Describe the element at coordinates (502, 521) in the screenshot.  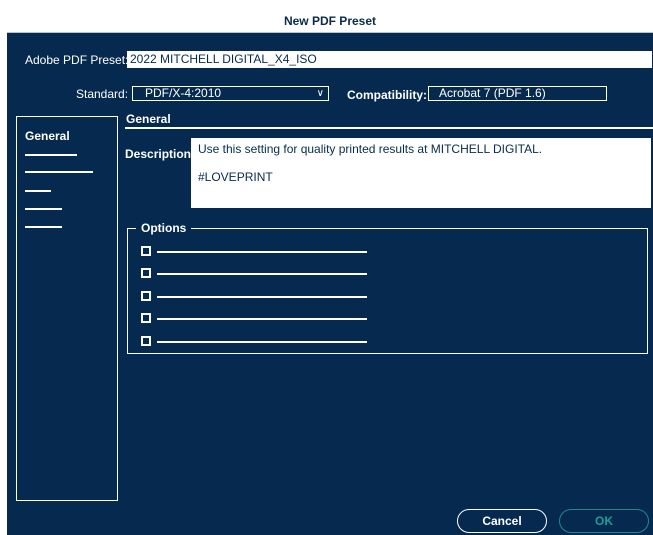
I see `cancel-button: Cancel` at that location.